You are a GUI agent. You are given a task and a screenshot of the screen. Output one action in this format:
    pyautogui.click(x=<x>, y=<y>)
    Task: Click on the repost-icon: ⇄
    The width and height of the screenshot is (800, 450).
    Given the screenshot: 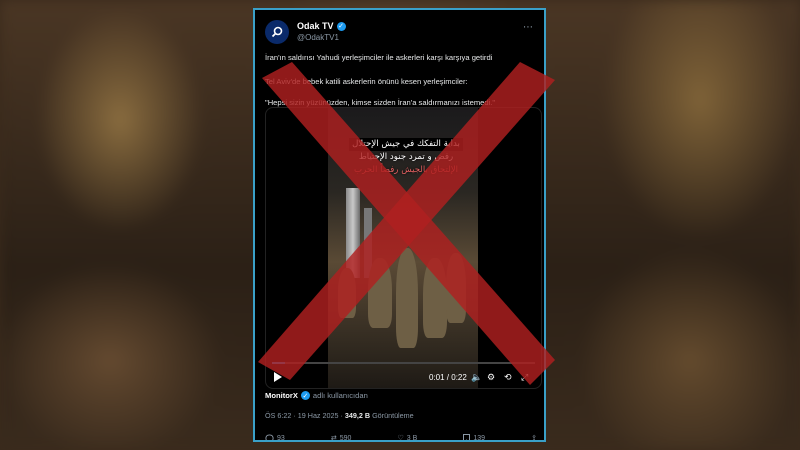 What is the action you would take?
    pyautogui.click(x=333, y=438)
    